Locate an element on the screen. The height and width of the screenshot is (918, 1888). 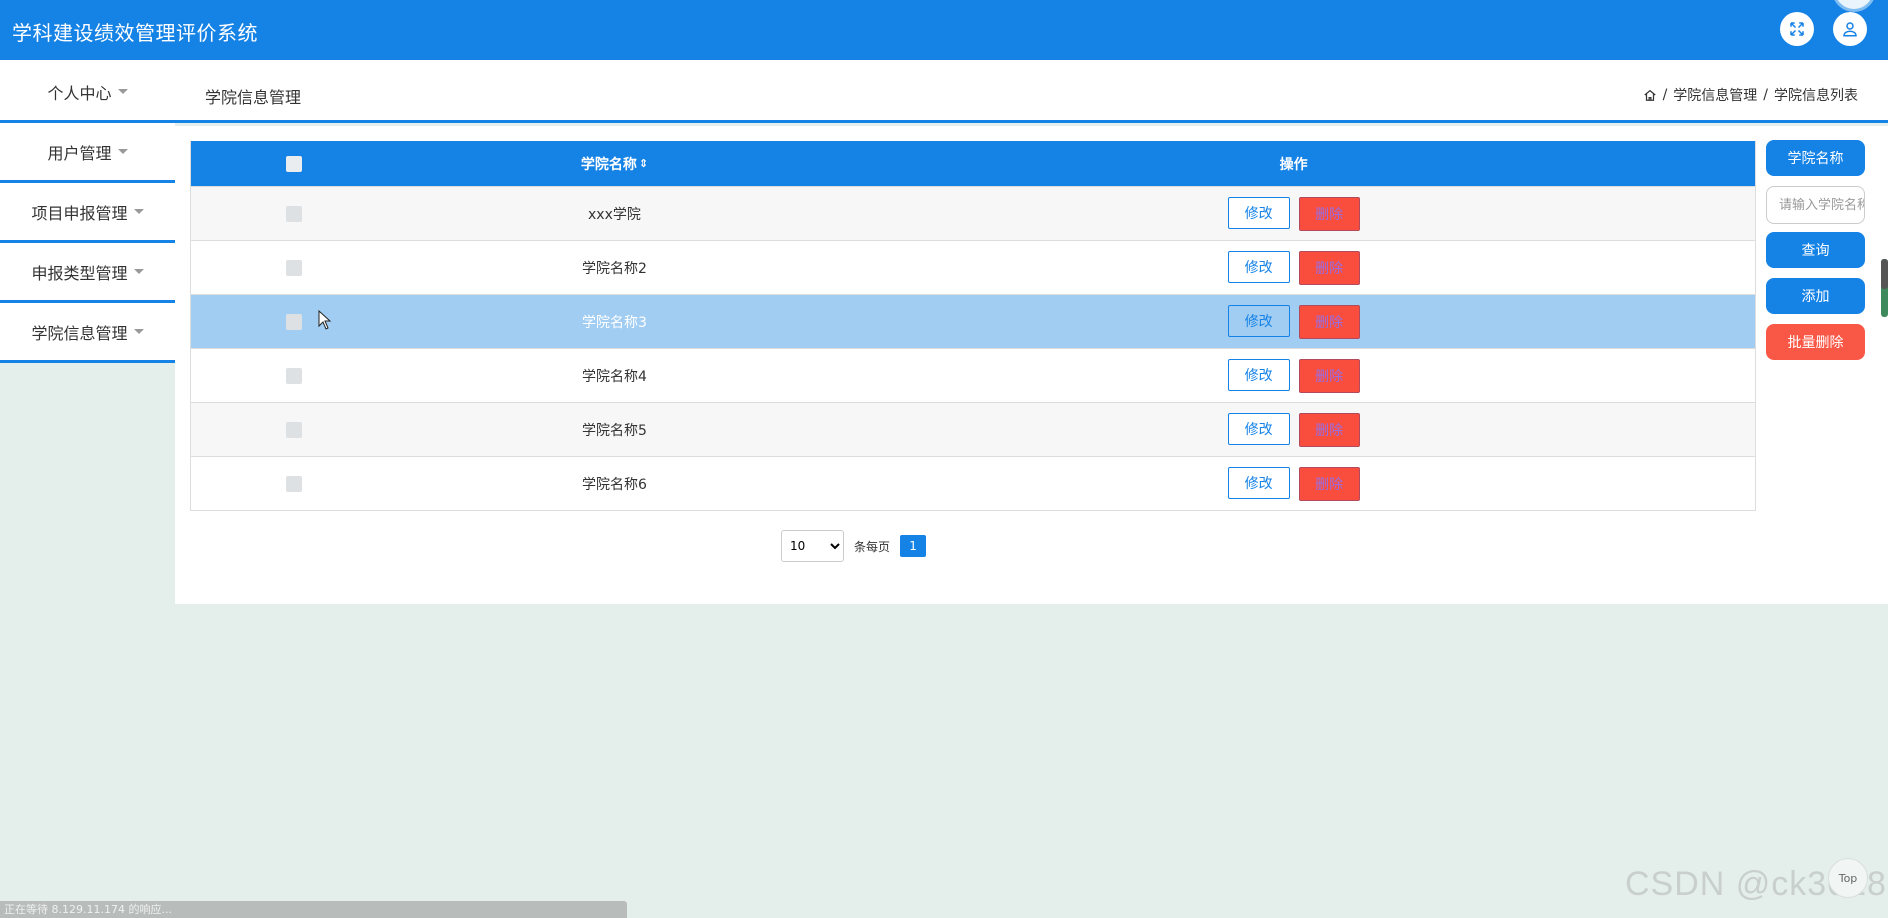
fullscreen-button is located at coordinates (1797, 29).